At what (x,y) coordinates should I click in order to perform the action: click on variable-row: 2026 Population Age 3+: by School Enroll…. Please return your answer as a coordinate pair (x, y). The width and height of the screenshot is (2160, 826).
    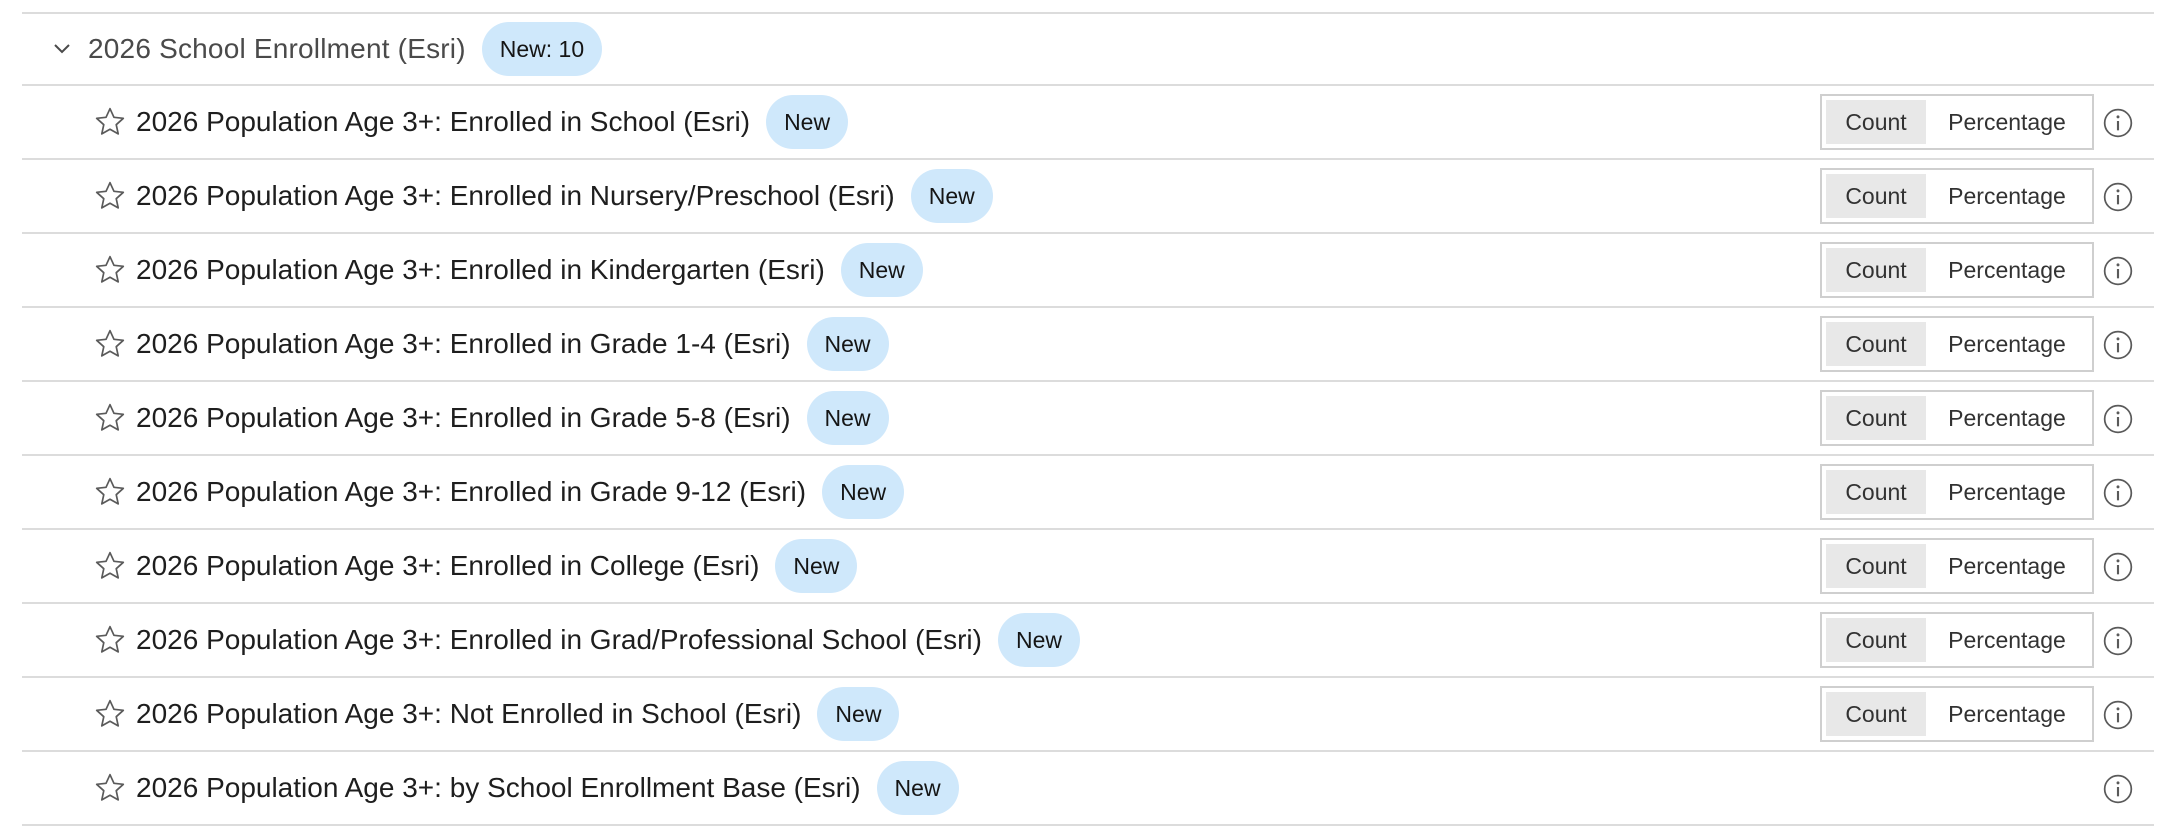
    Looking at the image, I should click on (1088, 789).